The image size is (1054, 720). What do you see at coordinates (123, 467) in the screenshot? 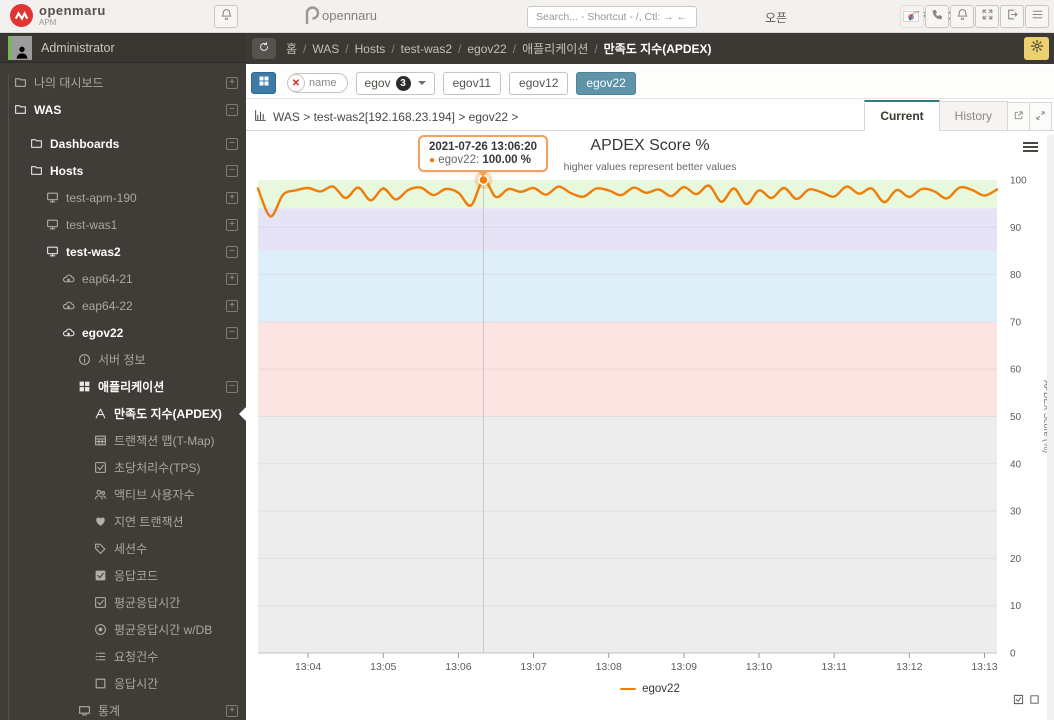
I see `sidebar-item-초당처리수-tps-: 초당처리수(TPS)` at bounding box center [123, 467].